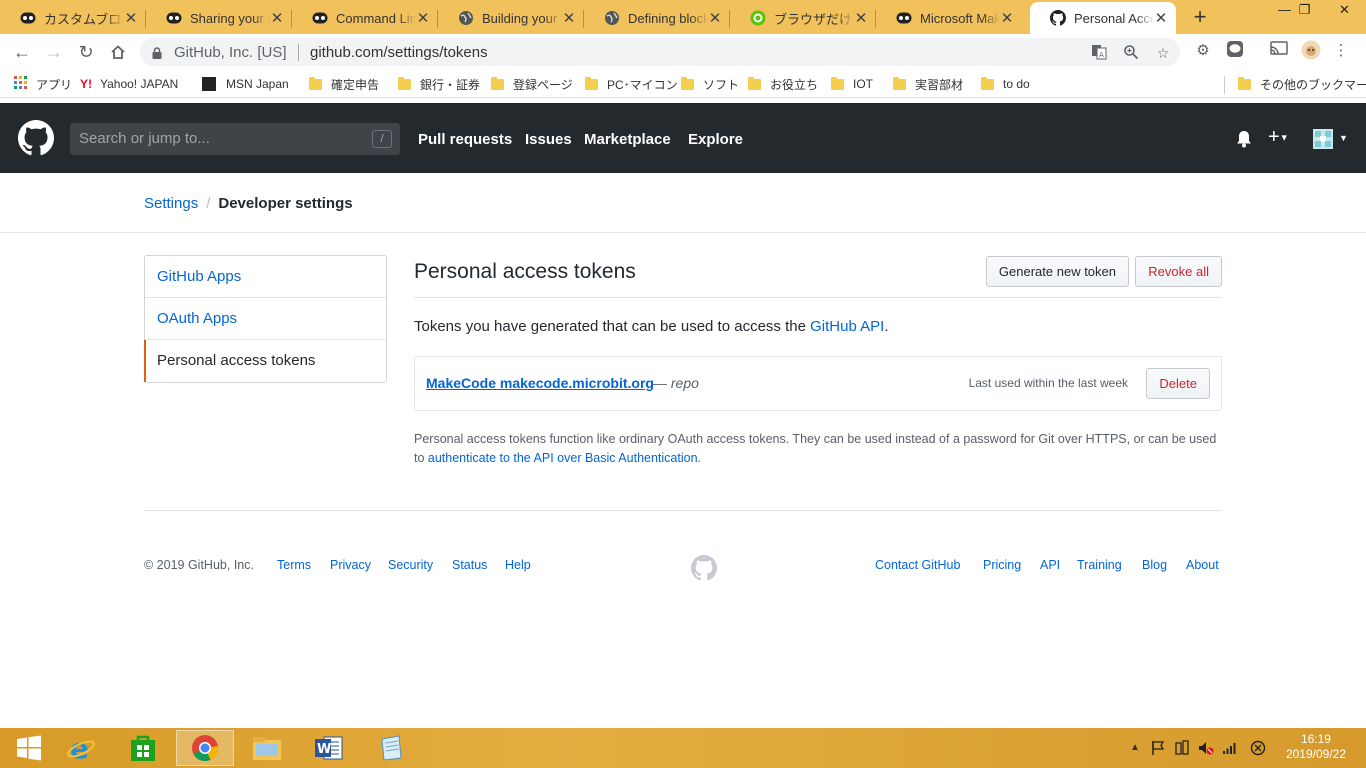  Describe the element at coordinates (1103, 18) in the screenshot. I see `tab-8-active: Personal Acce ✕` at that location.